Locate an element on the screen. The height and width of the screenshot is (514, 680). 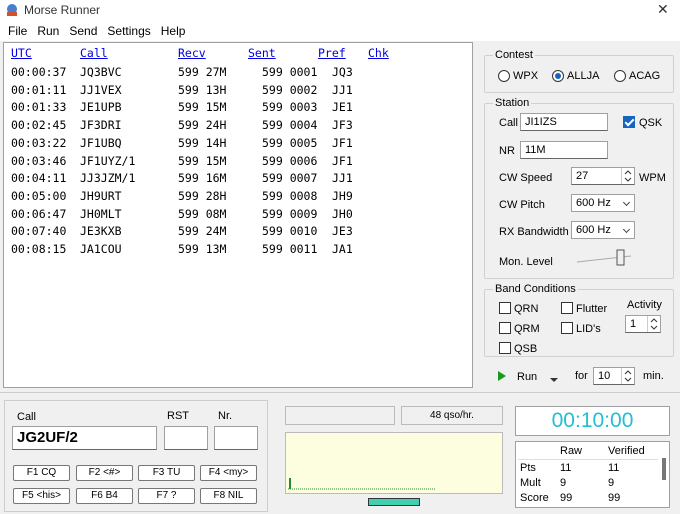
window-title: Morse Runner is located at coordinates (62, 10).